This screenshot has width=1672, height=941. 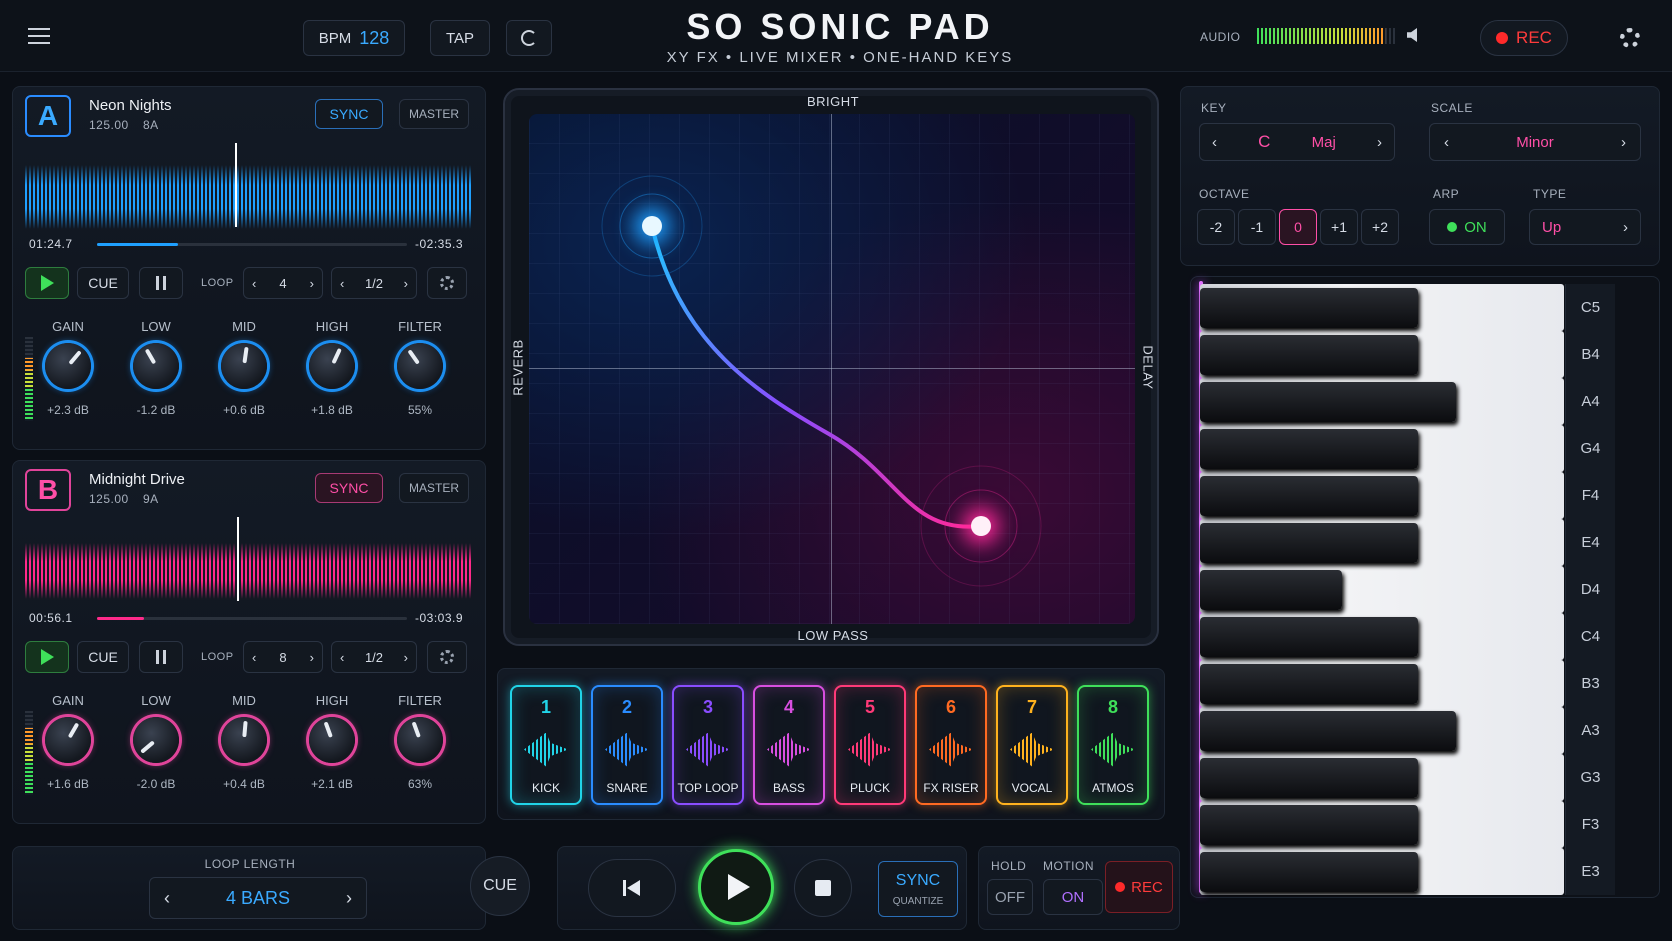 I want to click on xy-cursor-end, so click(x=981, y=526).